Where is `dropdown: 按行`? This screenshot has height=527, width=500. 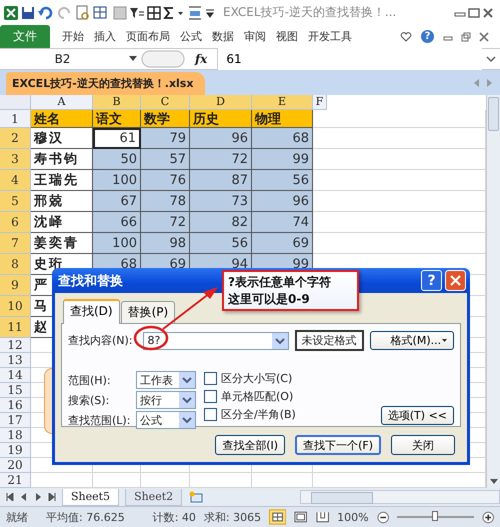
dropdown: 按行 is located at coordinates (166, 400).